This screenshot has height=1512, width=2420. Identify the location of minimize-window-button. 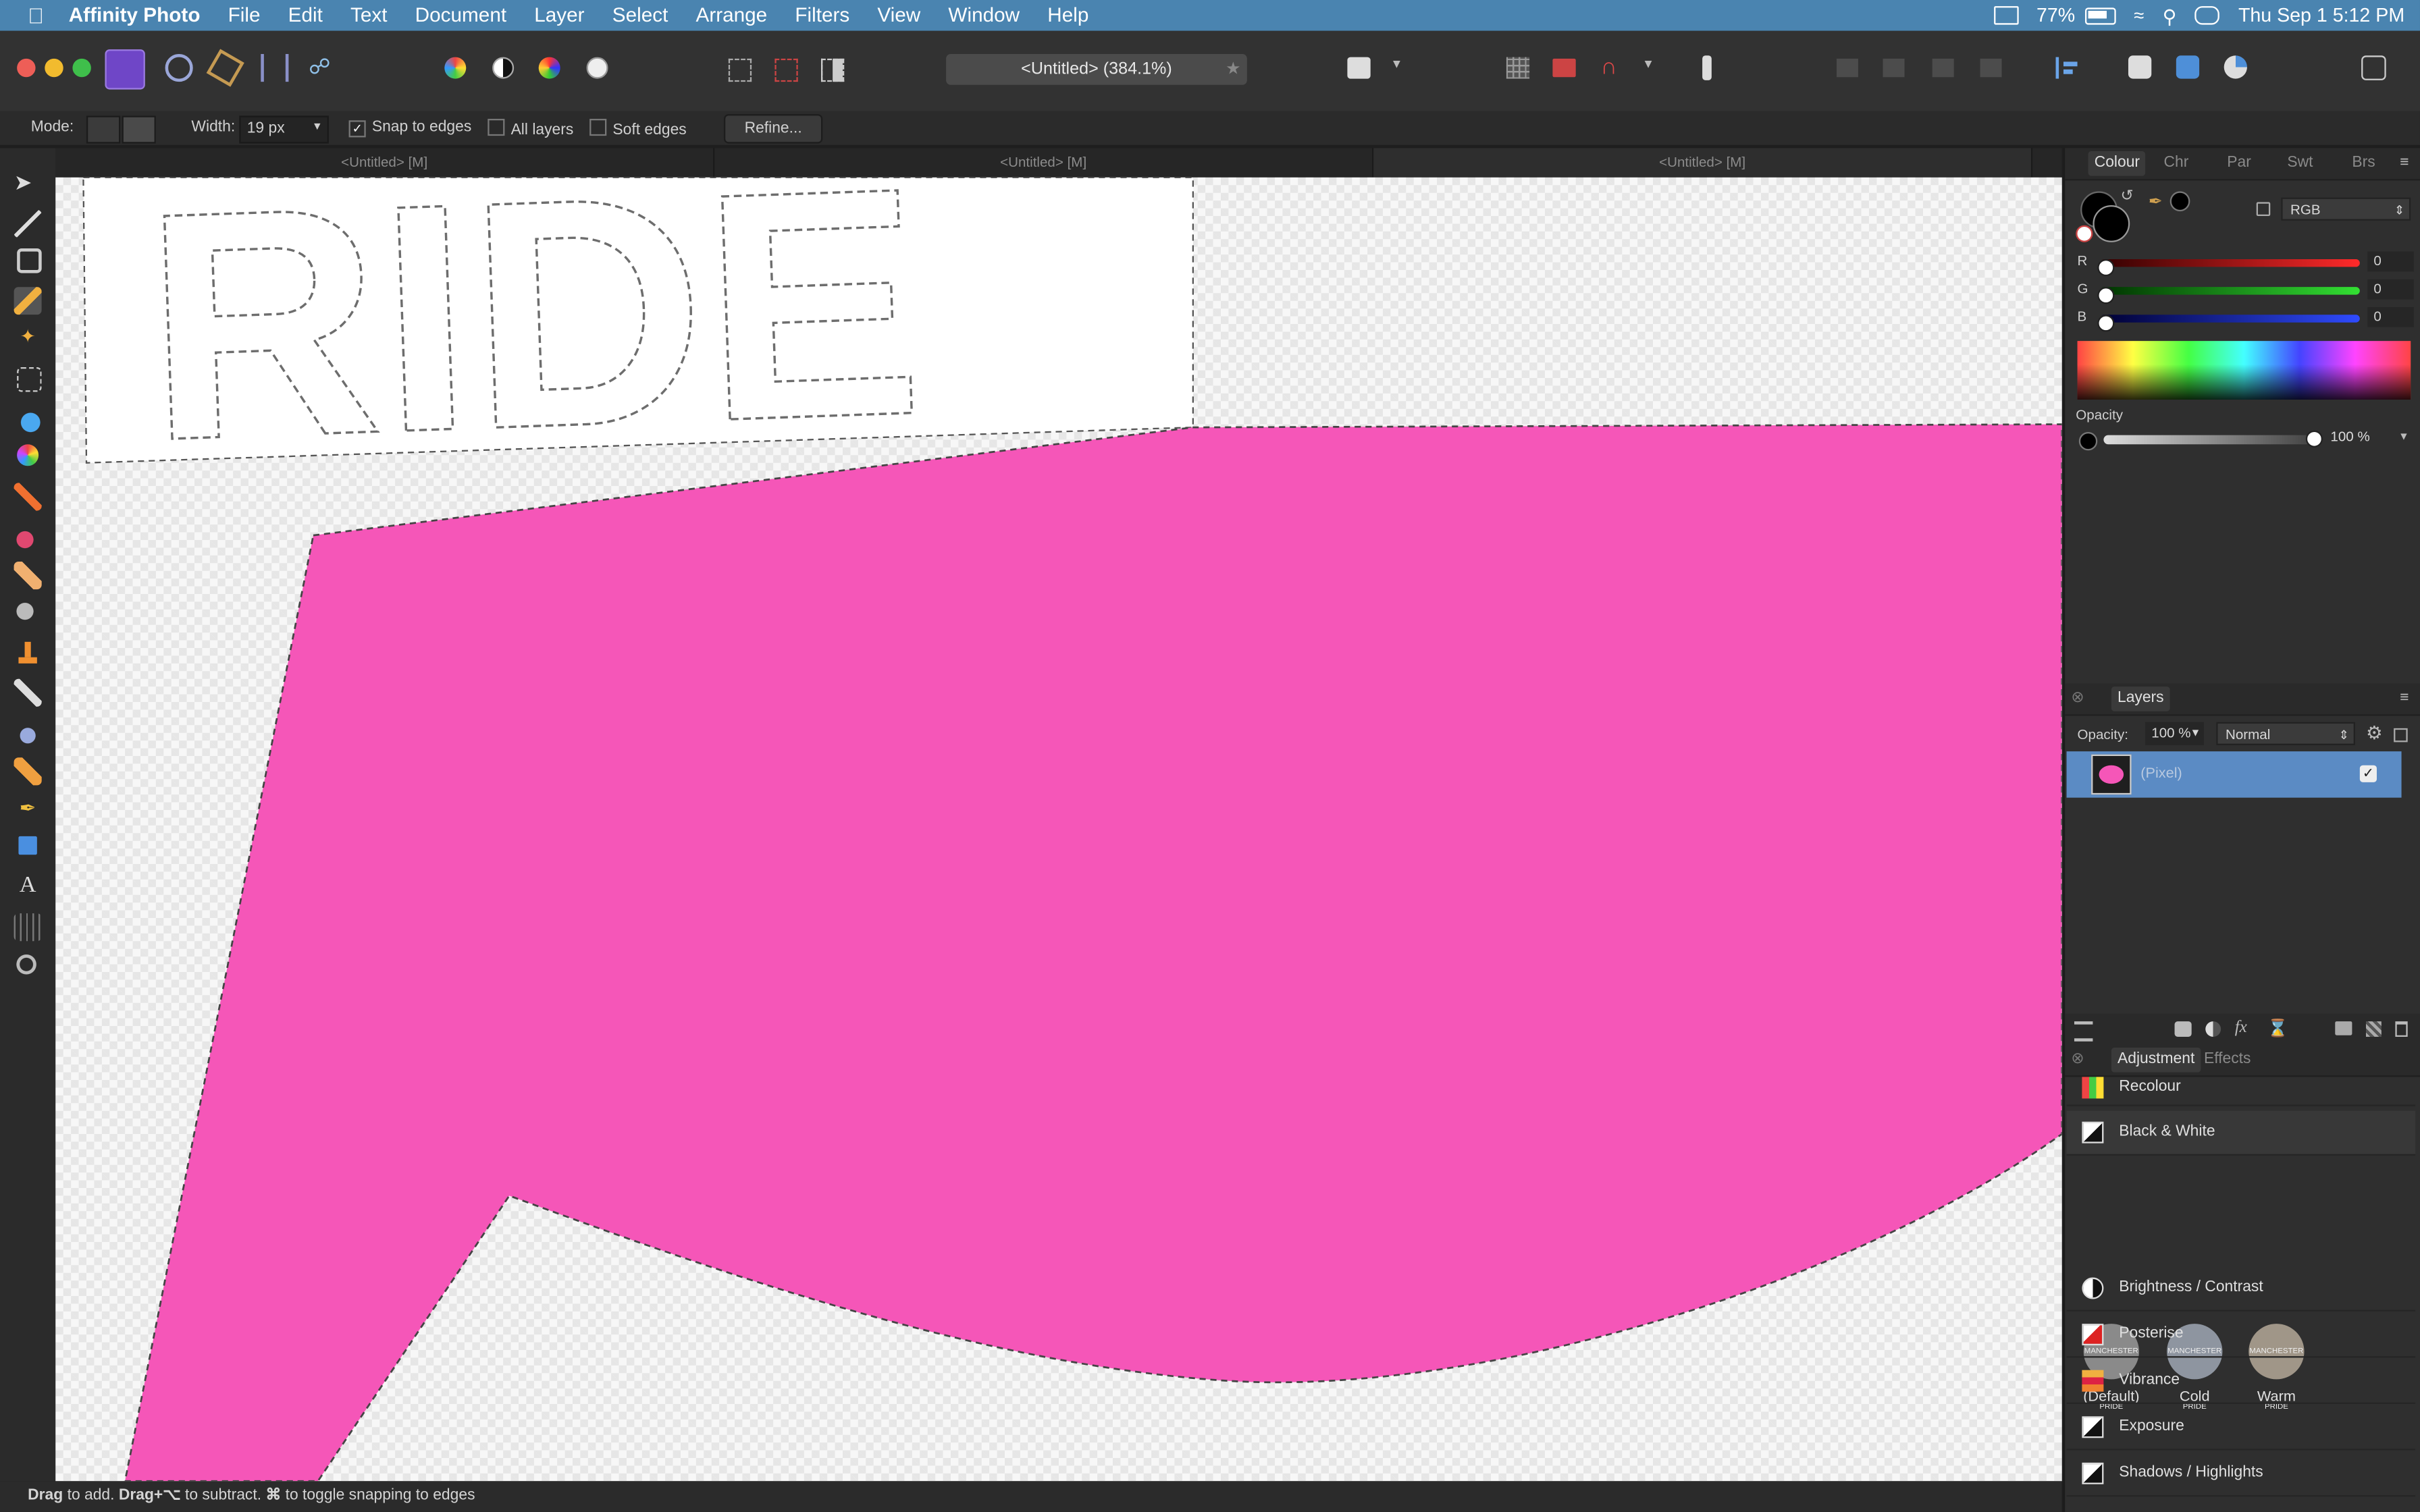
(54, 68).